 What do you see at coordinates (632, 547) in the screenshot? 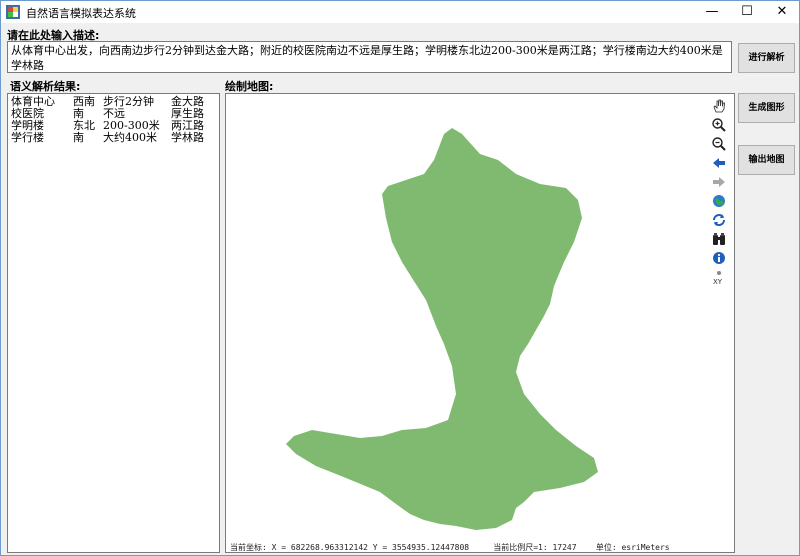
I see `status-unit: 单位: esriMeters` at bounding box center [632, 547].